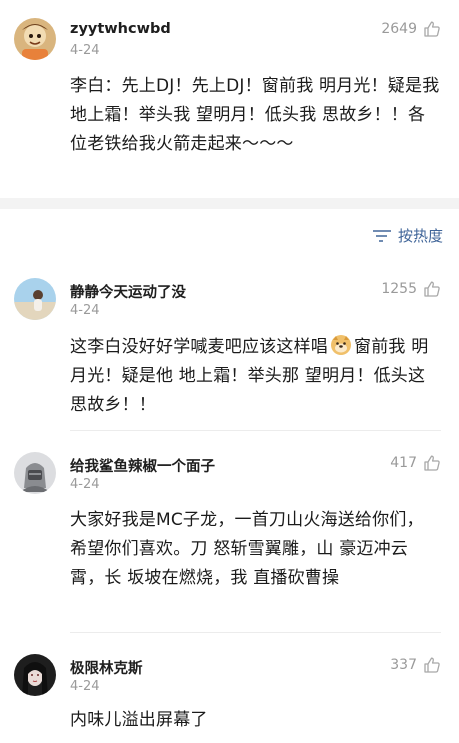  Describe the element at coordinates (432, 665) in the screenshot. I see `thumbs-up-icon` at that location.